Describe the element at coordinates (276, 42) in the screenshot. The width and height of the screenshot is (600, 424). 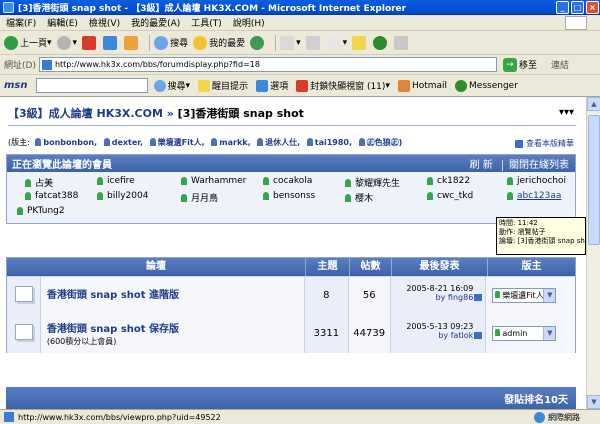
I see `toolbar-separator` at that location.